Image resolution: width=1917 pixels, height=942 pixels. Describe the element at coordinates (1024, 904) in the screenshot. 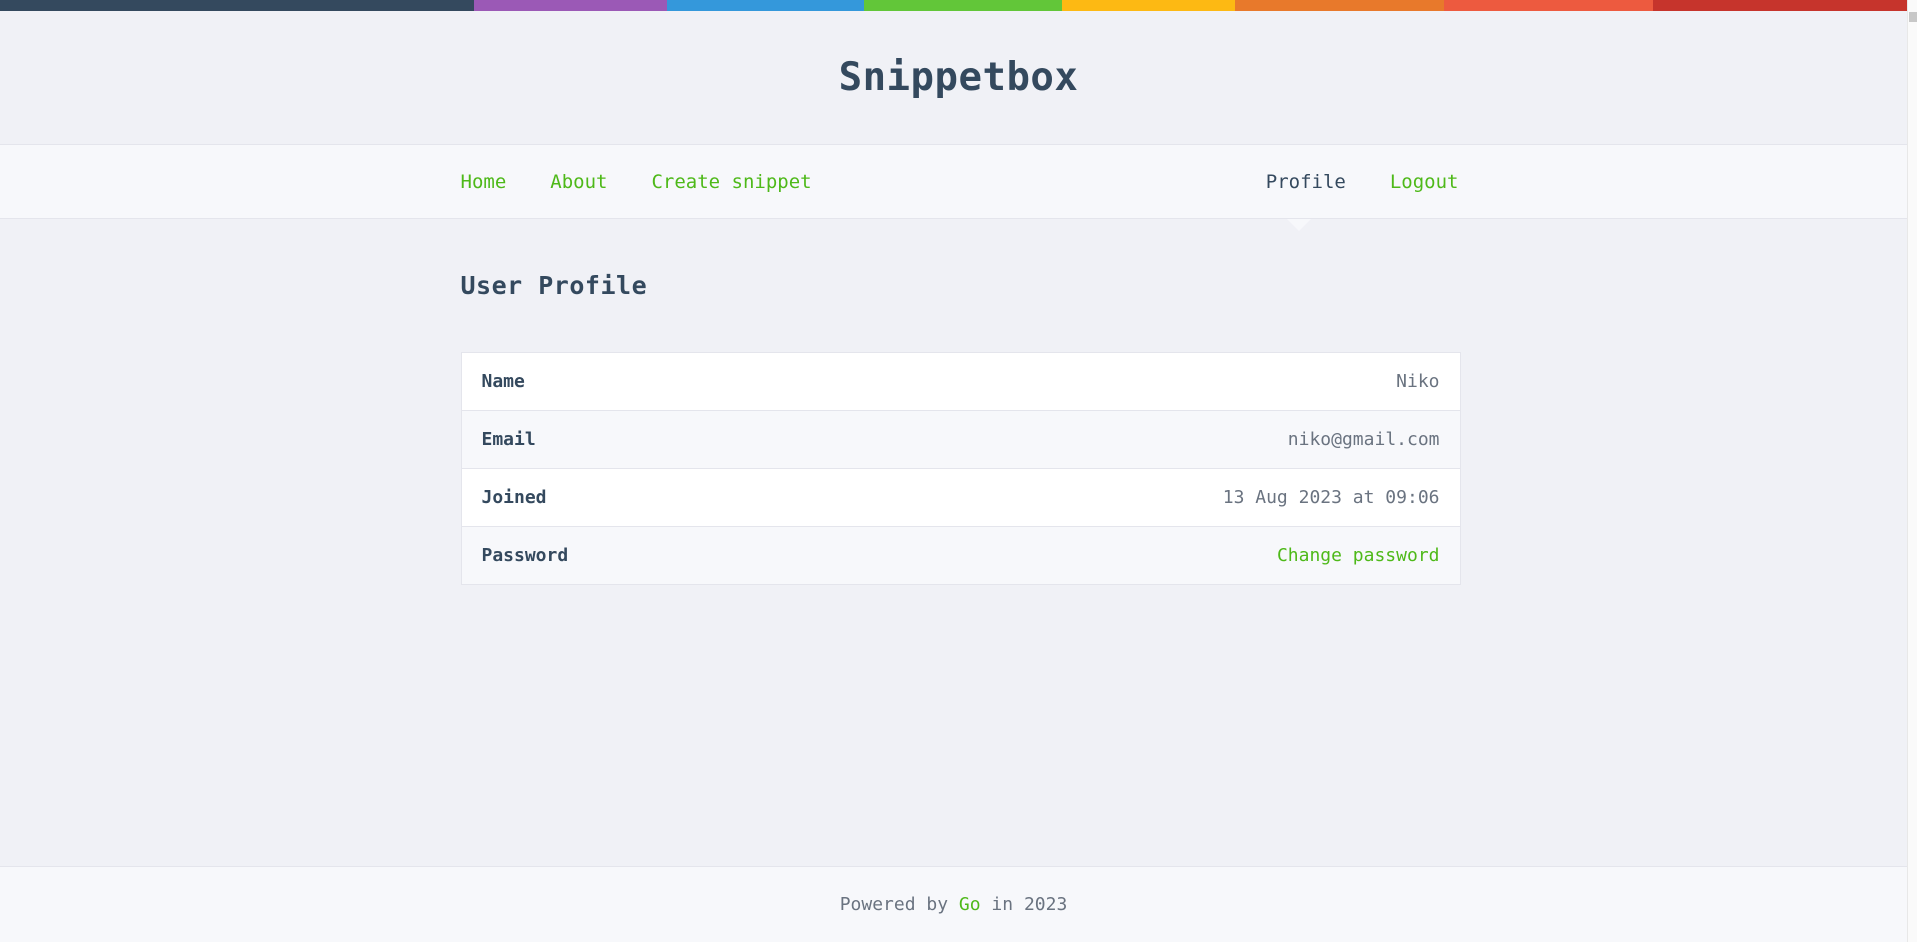

I see `footer-suffix: in 2023` at that location.